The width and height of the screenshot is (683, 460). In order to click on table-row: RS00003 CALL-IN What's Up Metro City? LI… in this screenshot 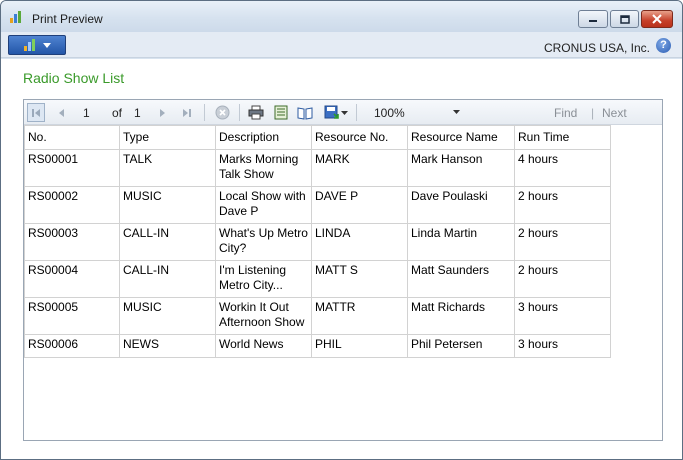, I will do `click(317, 242)`.